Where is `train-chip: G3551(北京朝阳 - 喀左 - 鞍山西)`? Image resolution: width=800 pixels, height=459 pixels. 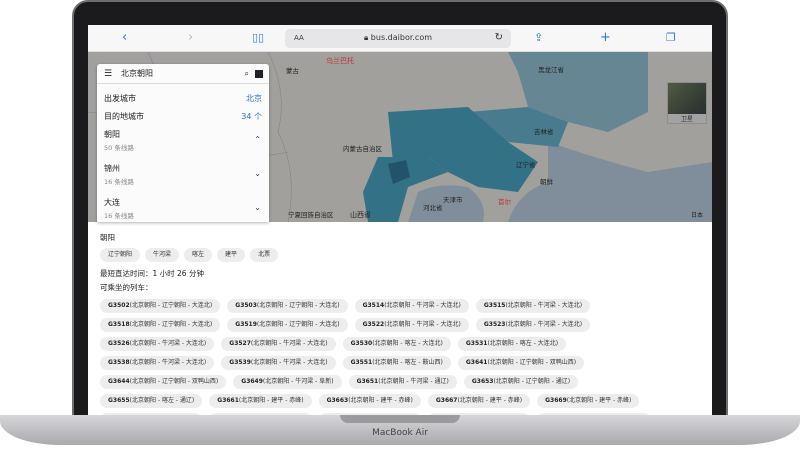 train-chip: G3551(北京朝阳 - 喀左 - 鞍山西) is located at coordinates (396, 363).